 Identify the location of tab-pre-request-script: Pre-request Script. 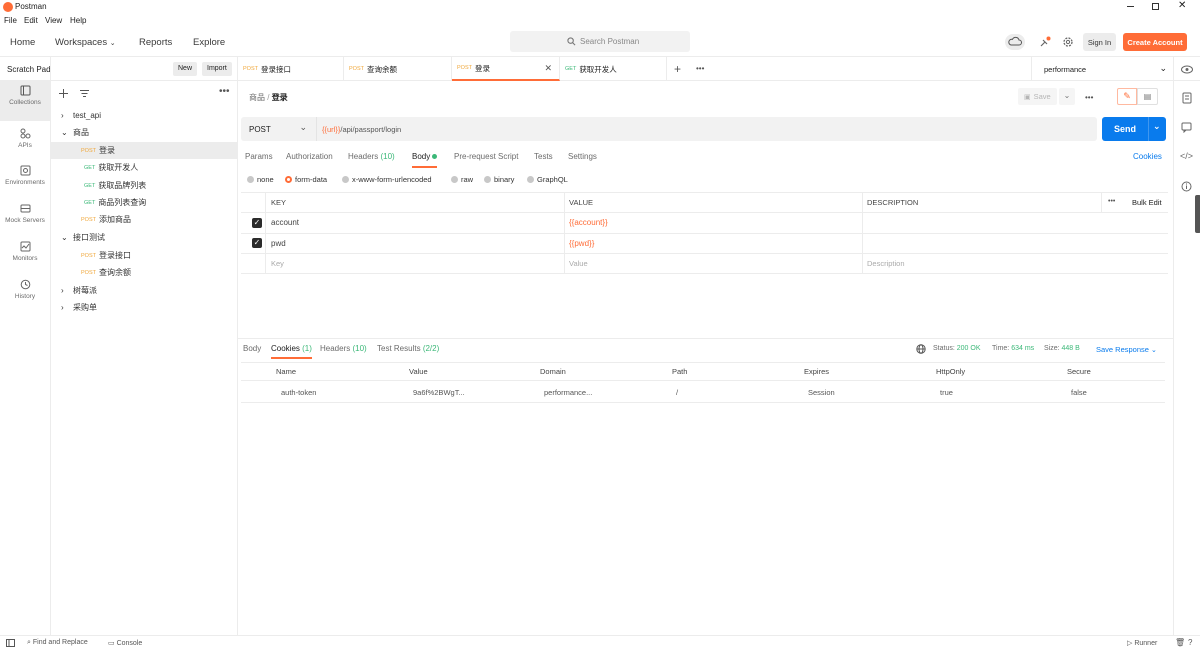
(486, 156).